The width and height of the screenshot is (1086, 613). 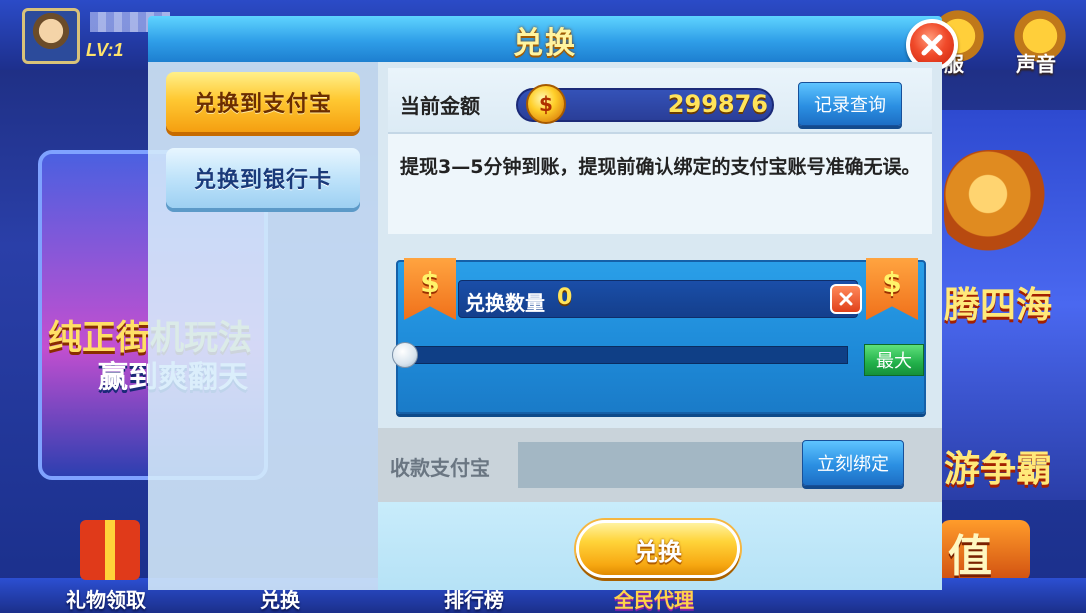 I want to click on balance-label: 当前金额, so click(x=440, y=106).